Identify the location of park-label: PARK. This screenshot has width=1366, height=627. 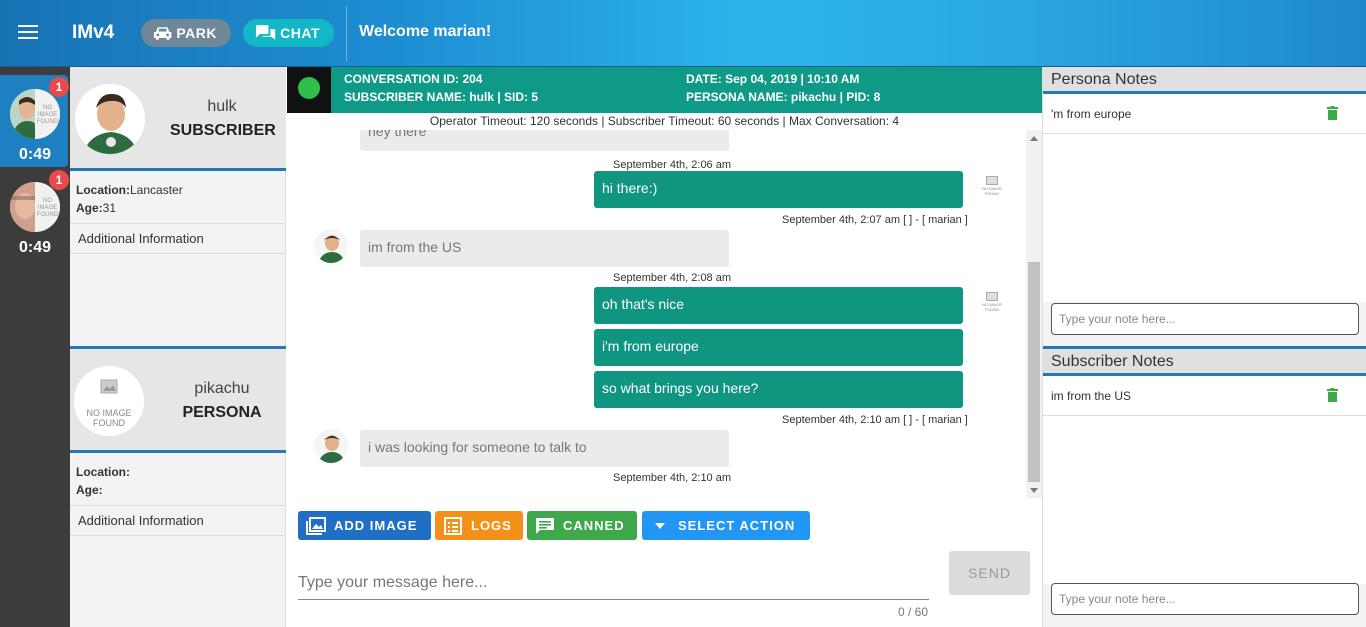
(196, 33).